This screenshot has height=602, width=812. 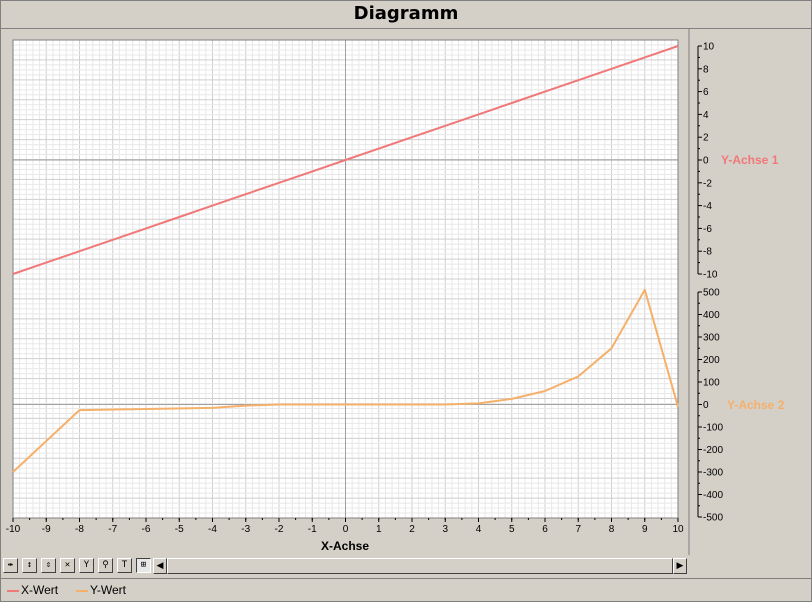 I want to click on zoom-y-icon: ↕, so click(x=29, y=565).